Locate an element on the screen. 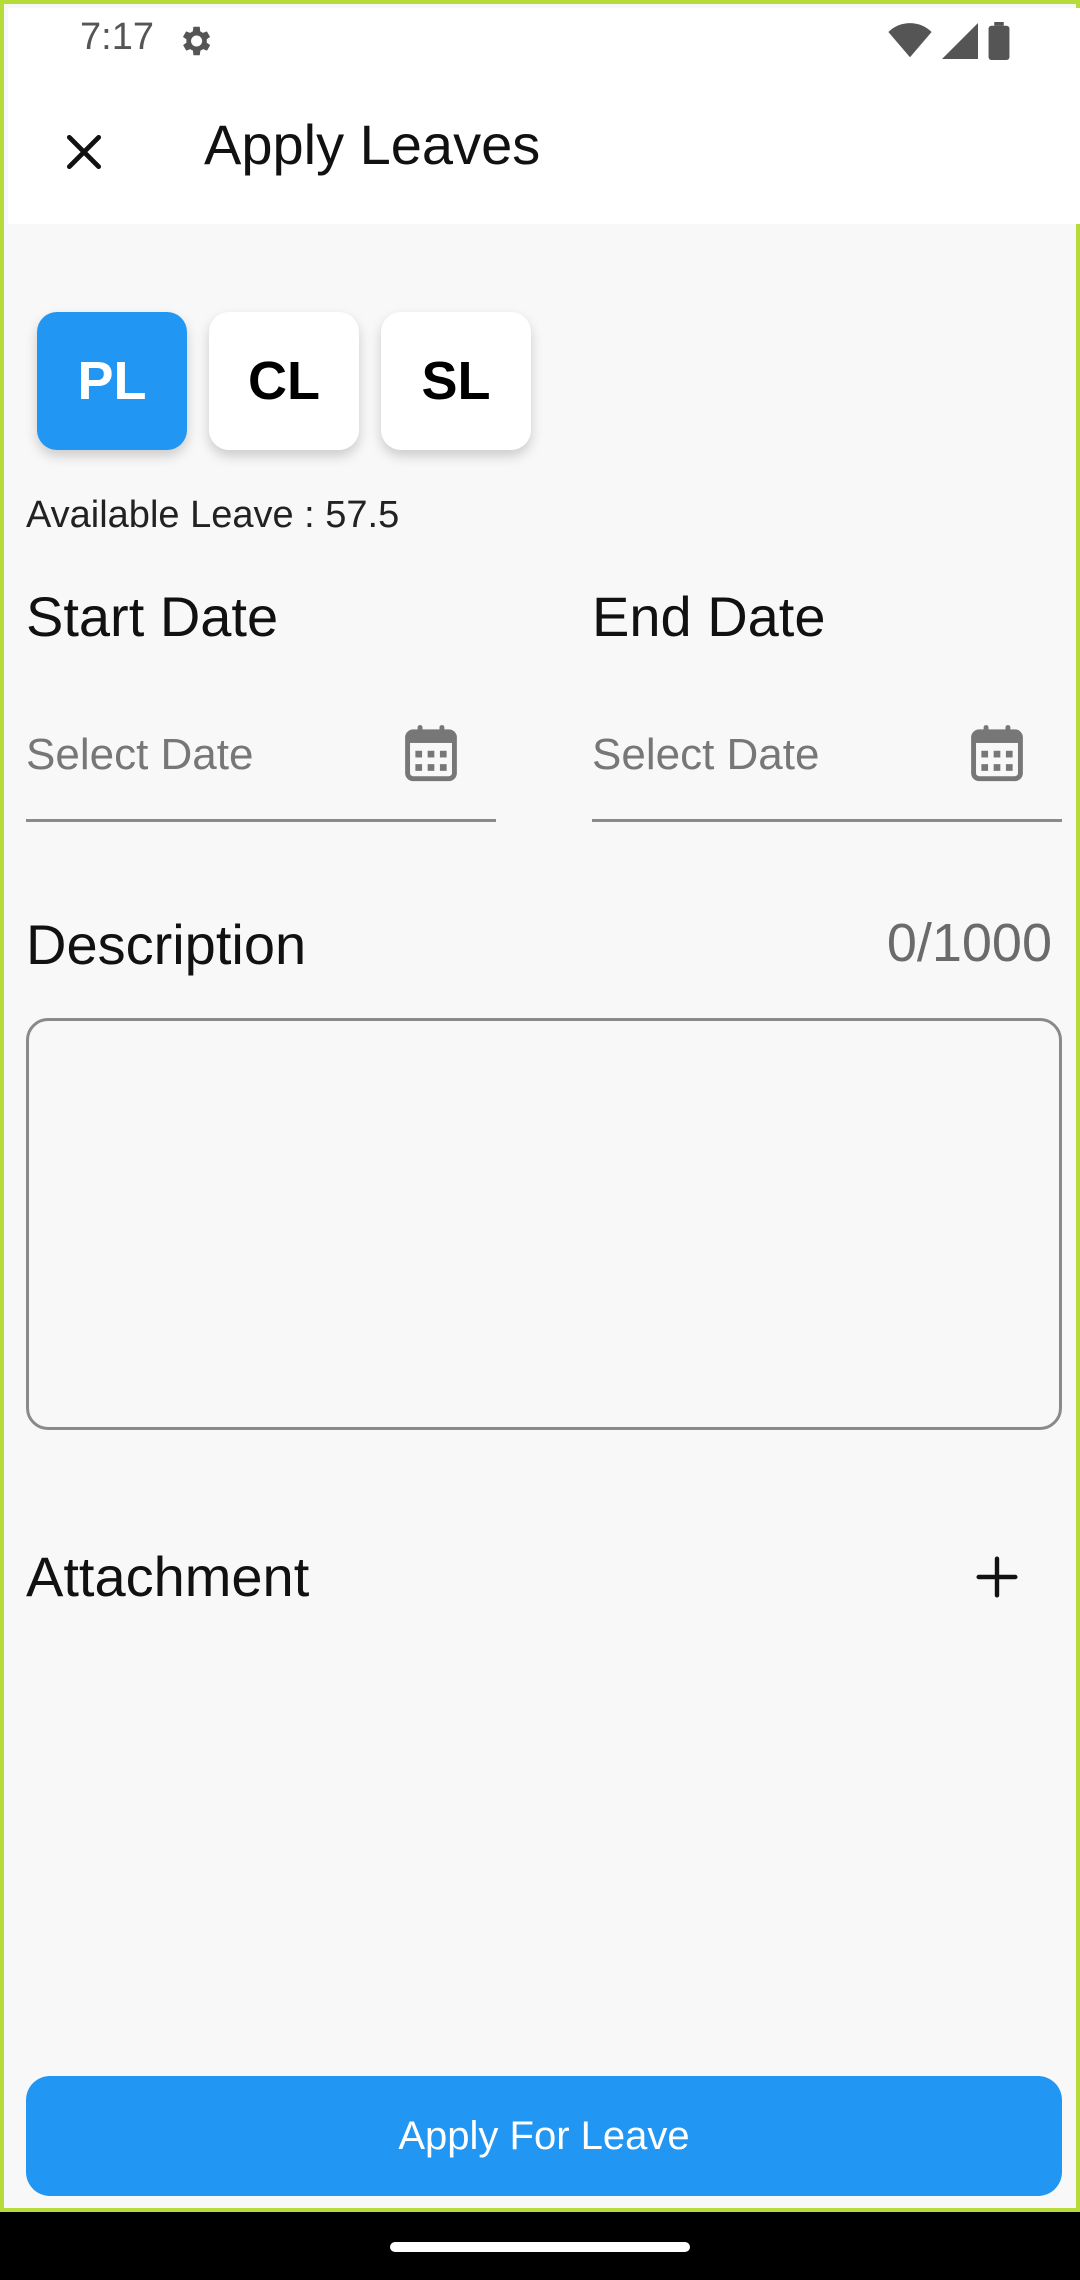 This screenshot has height=2280, width=1080. start-date-label: Start Date is located at coordinates (152, 616).